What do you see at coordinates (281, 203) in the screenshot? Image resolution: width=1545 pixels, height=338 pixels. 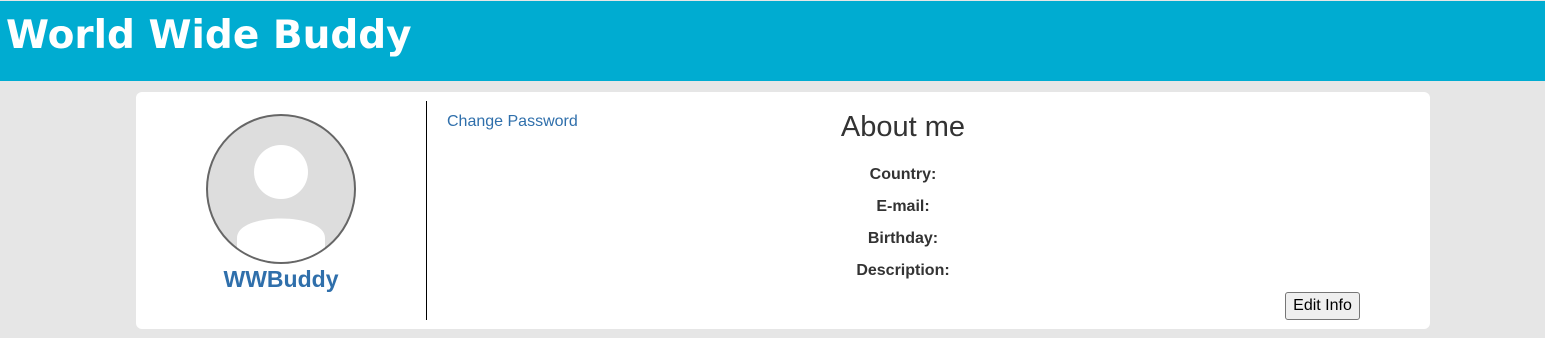 I see `user-silhouette-icon` at bounding box center [281, 203].